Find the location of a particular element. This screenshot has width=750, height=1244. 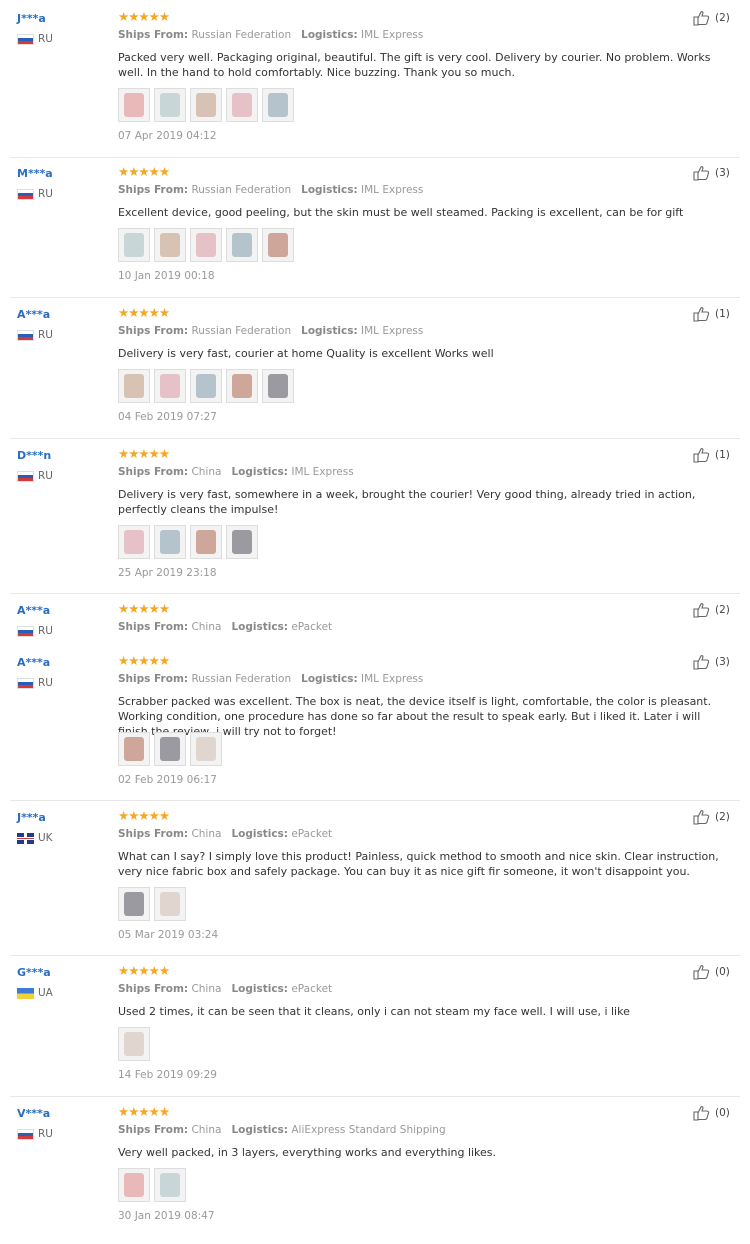

reviewer-name: M***a is located at coordinates (35, 173).